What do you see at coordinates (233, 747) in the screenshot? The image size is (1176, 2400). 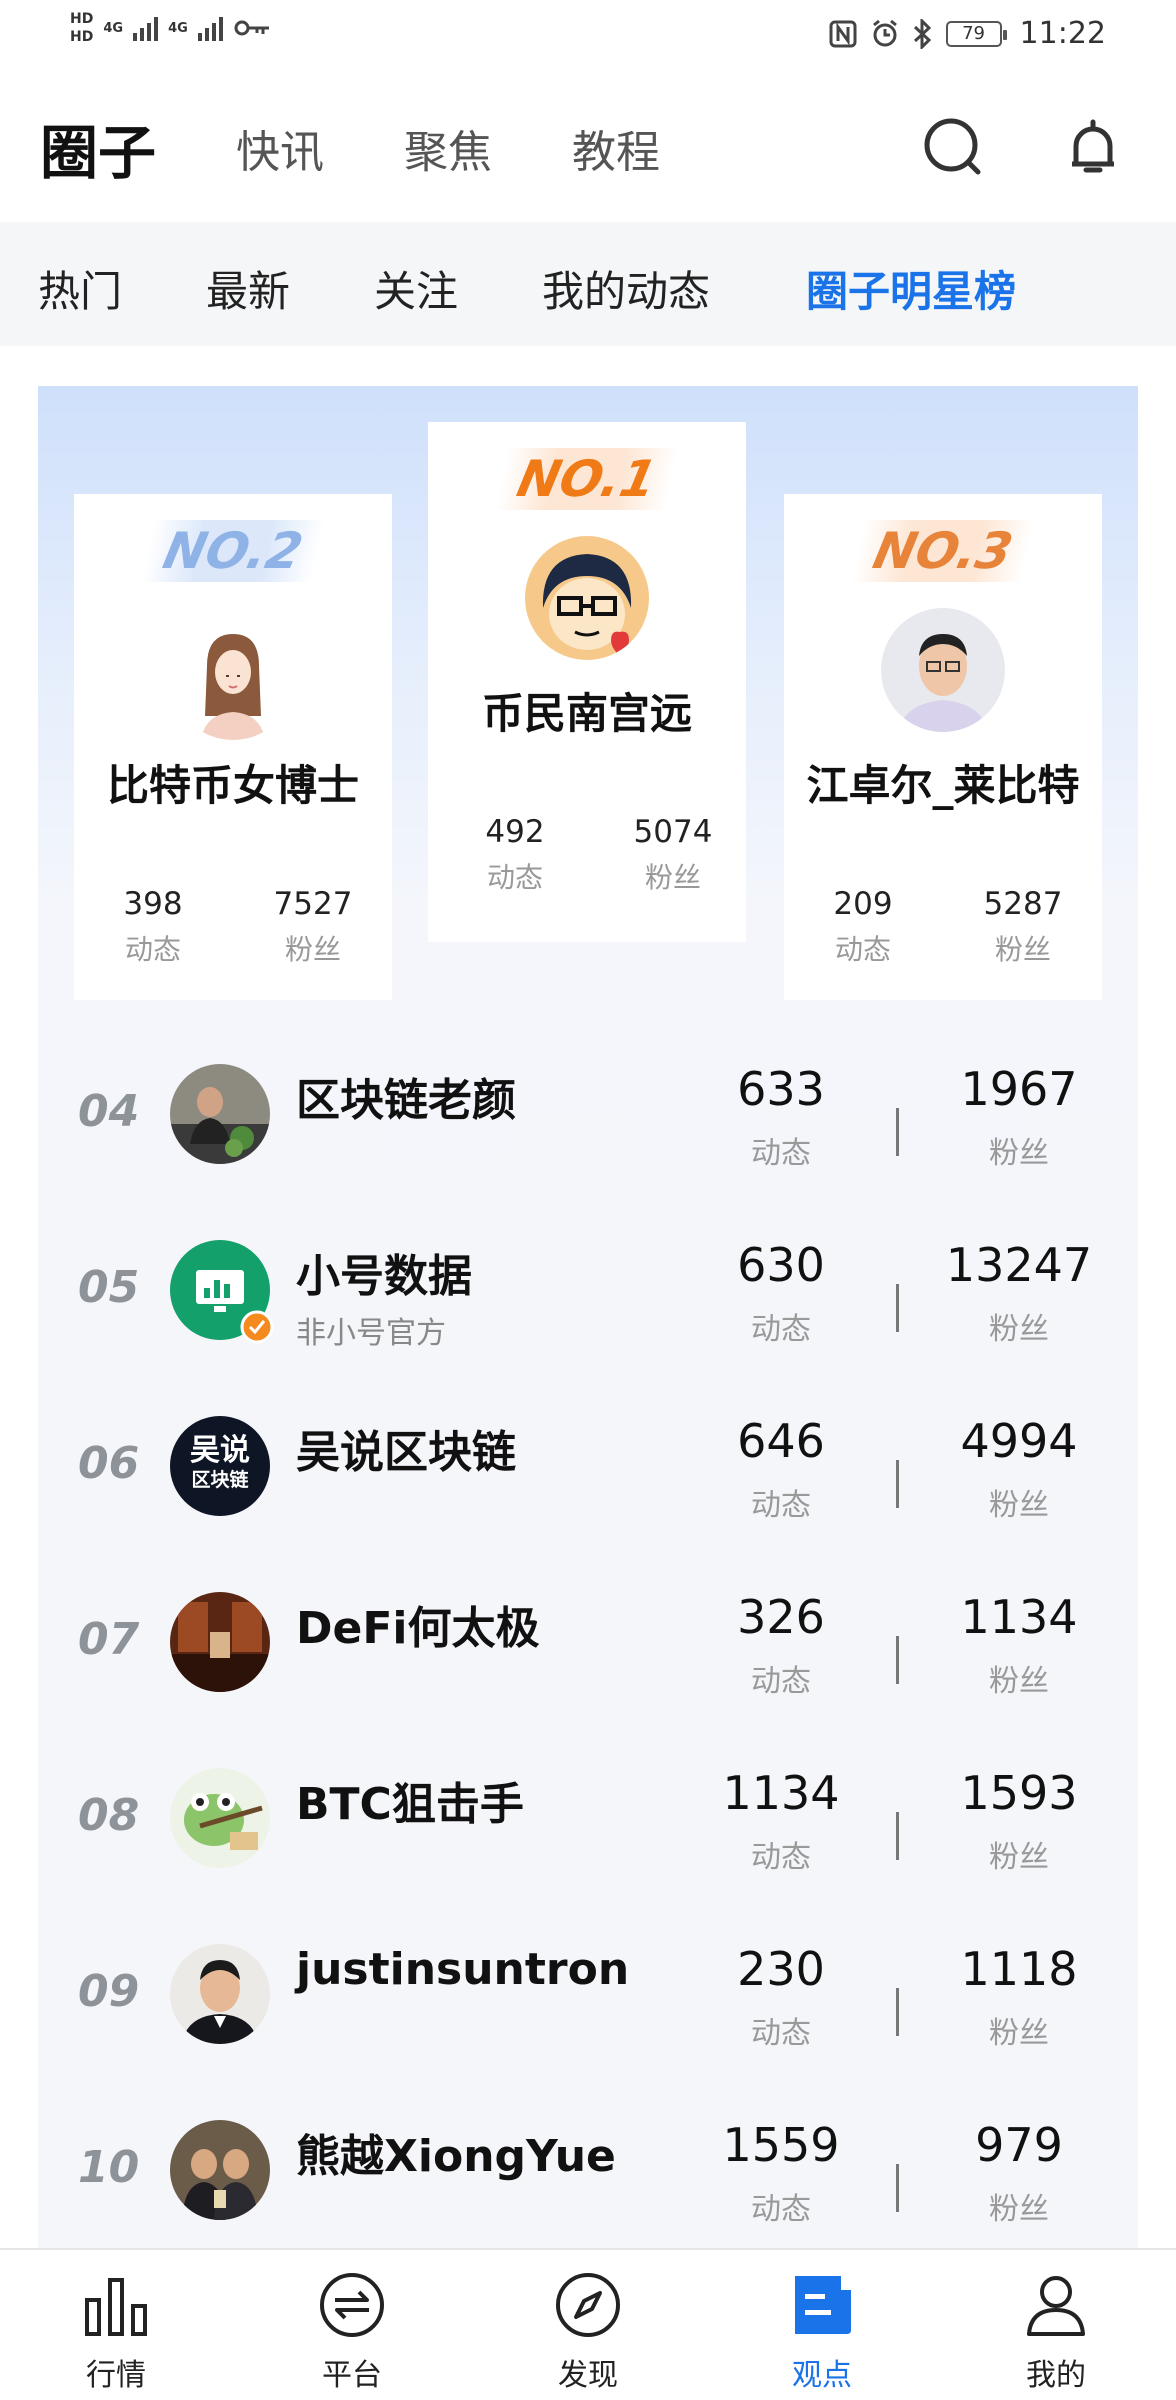 I see `podium-card-second: NO.2 比特币女博士 398 动态 7527 粉丝` at bounding box center [233, 747].